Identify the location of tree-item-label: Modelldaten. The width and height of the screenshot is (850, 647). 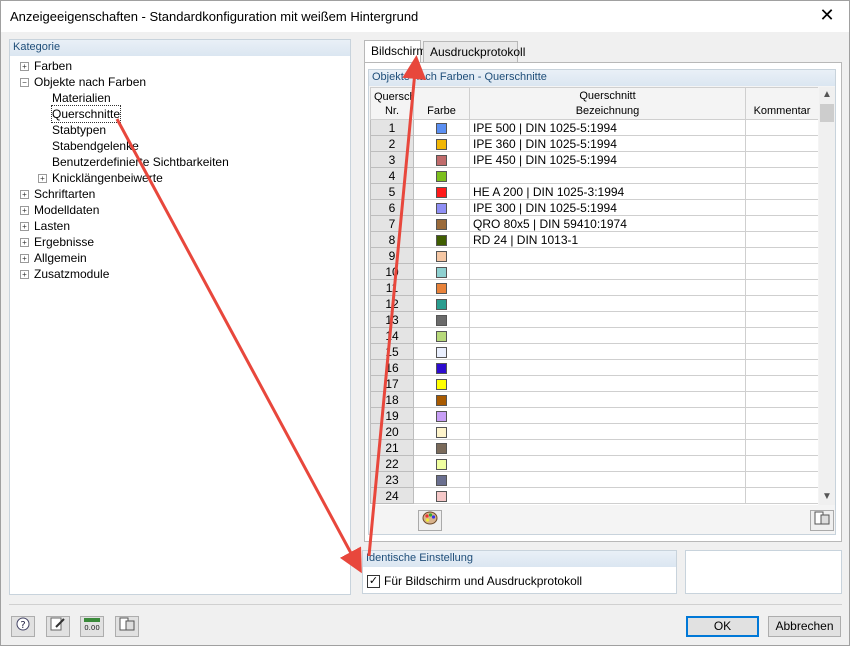
(66, 210).